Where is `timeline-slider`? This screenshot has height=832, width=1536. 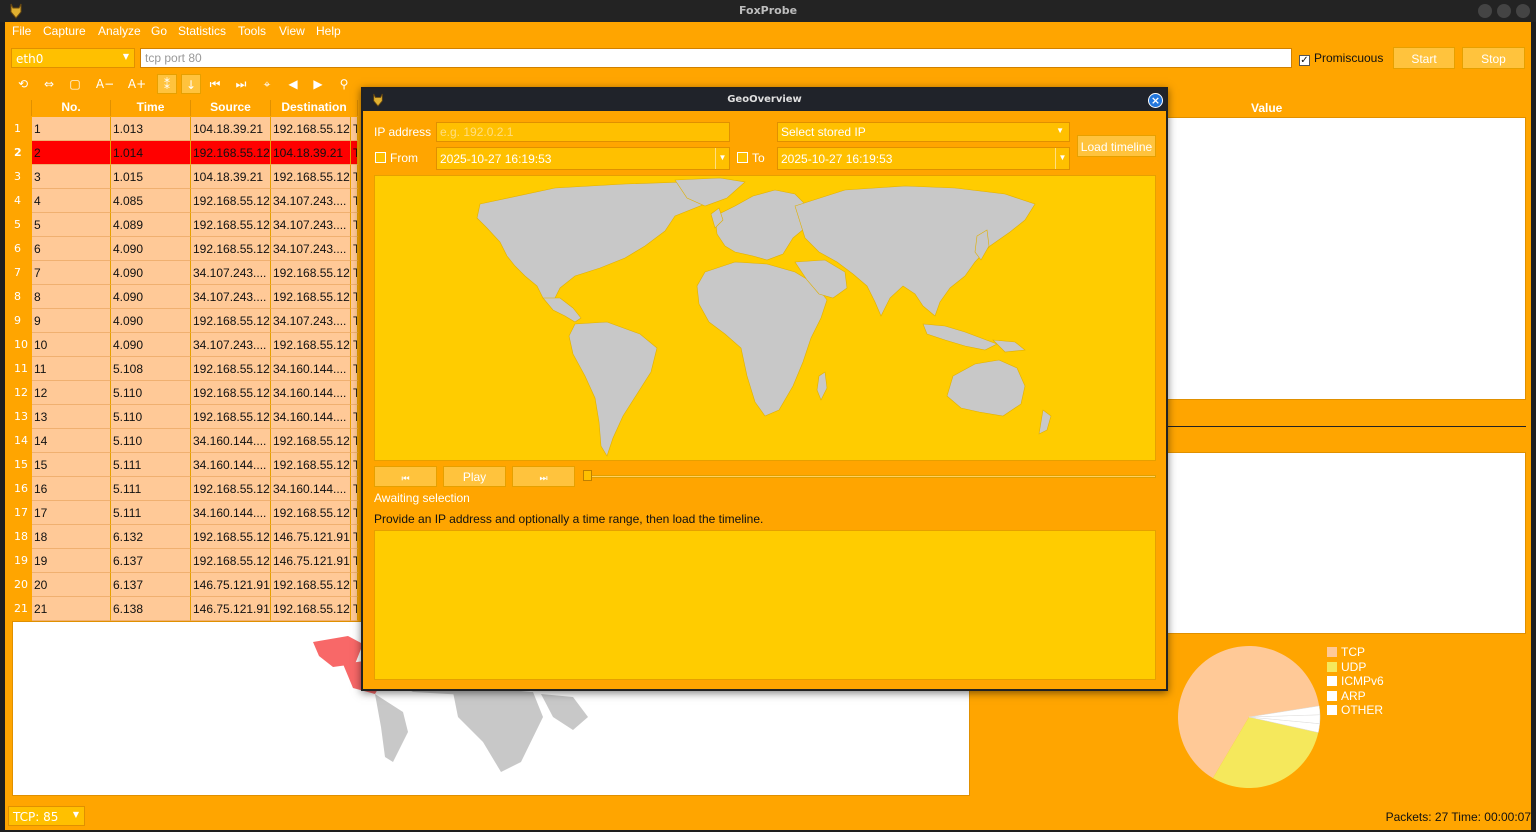
timeline-slider is located at coordinates (869, 476).